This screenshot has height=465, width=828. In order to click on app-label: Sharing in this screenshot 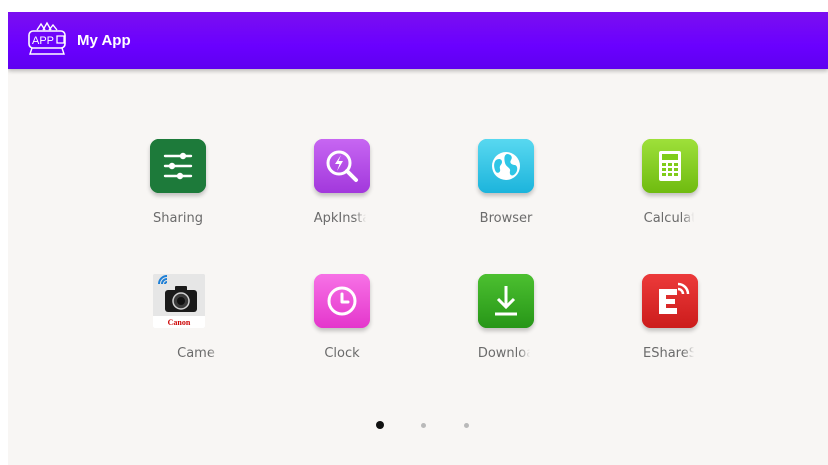, I will do `click(178, 218)`.